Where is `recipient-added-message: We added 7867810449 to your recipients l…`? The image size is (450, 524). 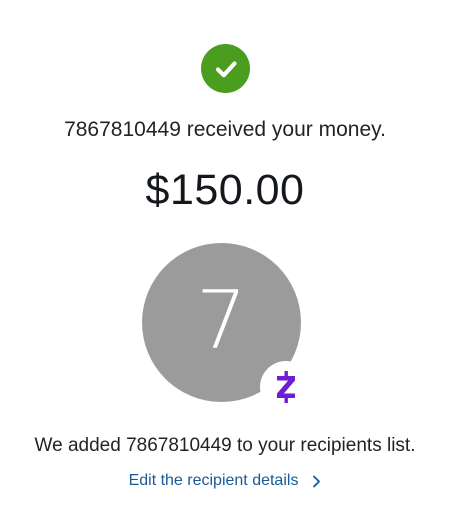
recipient-added-message: We added 7867810449 to your recipients l… is located at coordinates (225, 445).